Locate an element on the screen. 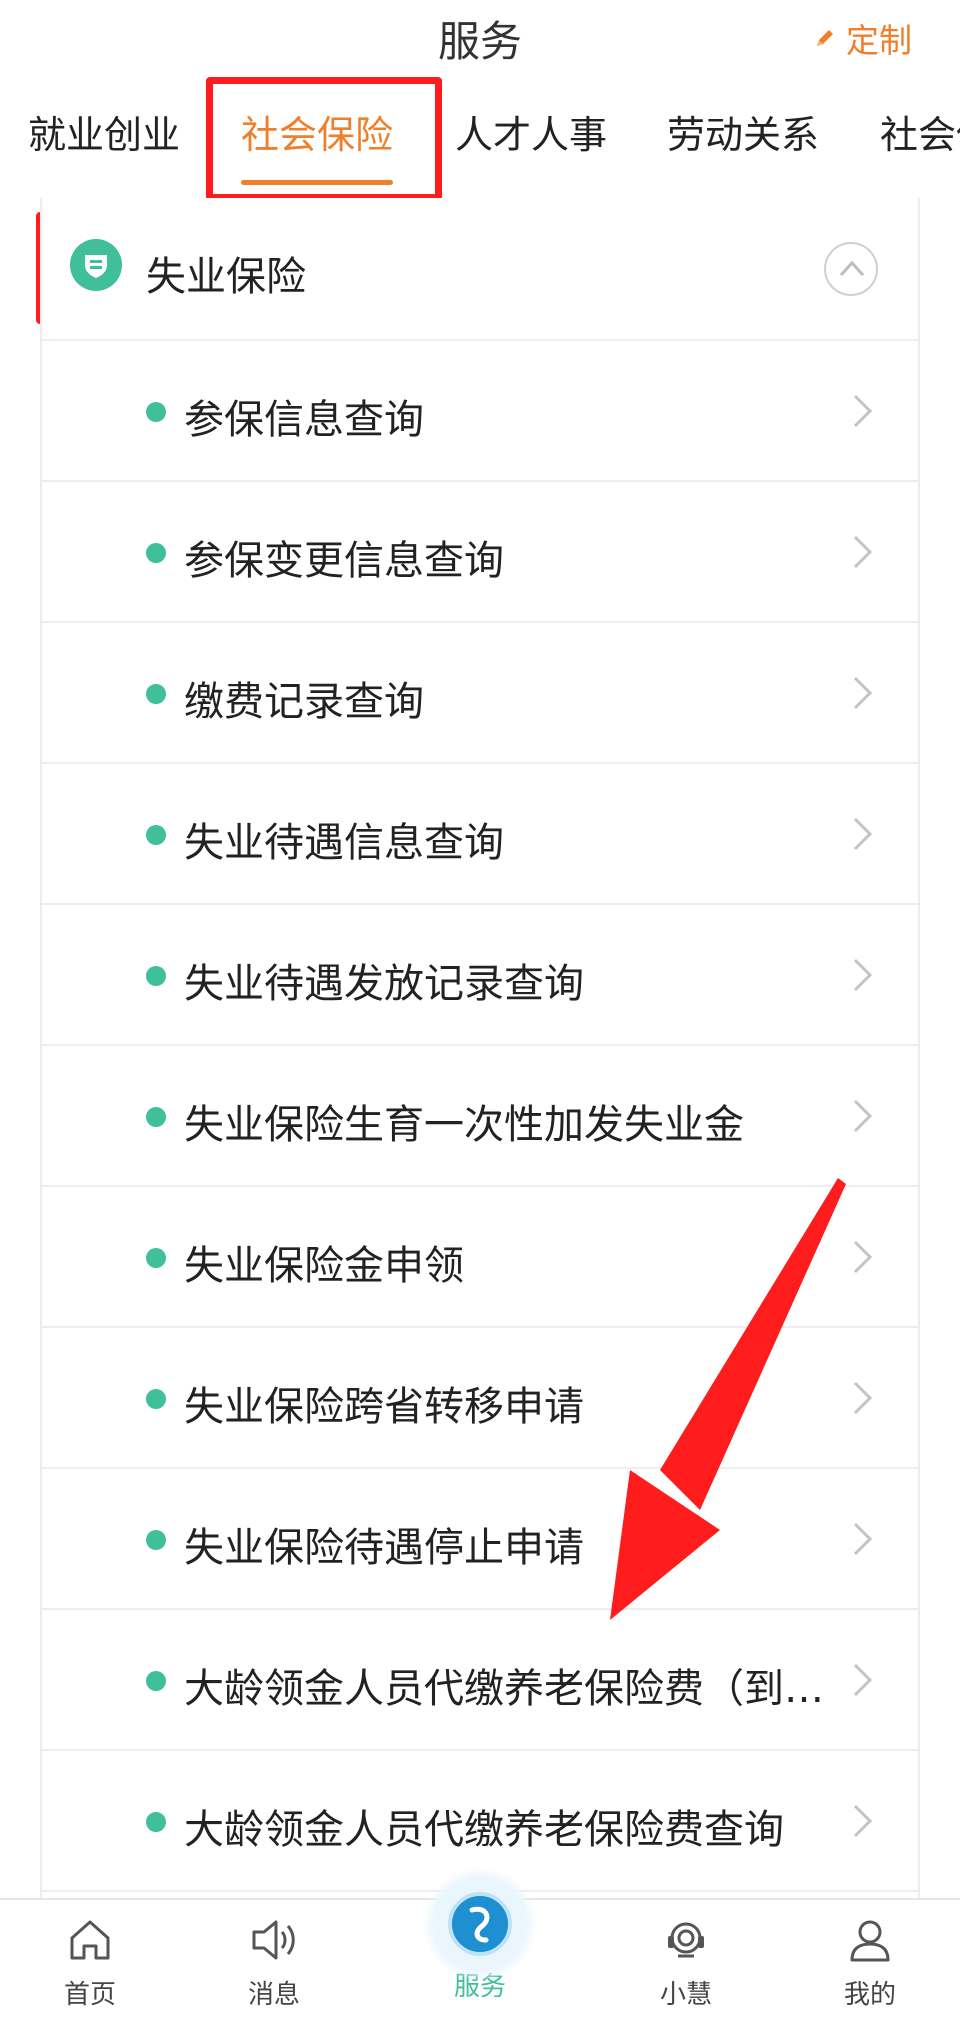 The width and height of the screenshot is (960, 2020). section-header: 失业保险 is located at coordinates (480, 269).